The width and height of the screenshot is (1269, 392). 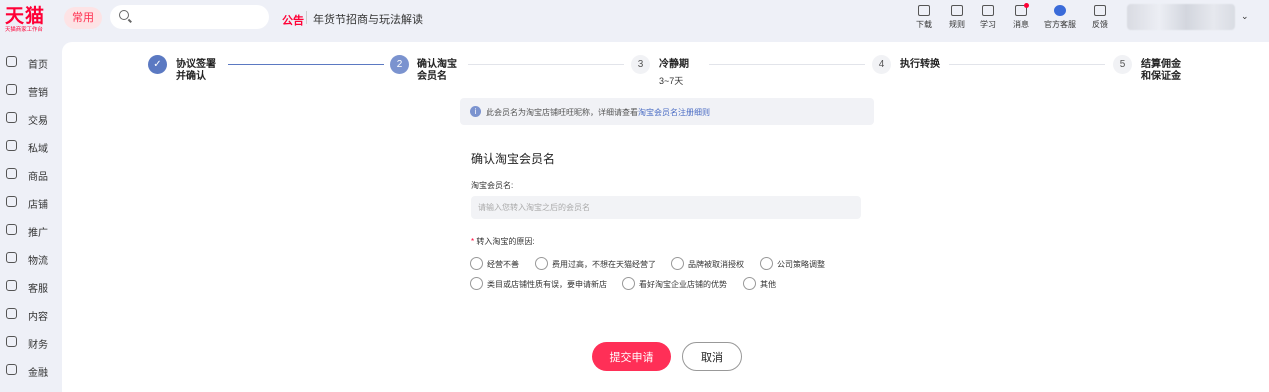 I want to click on step-1-title: 协议签署 并确认, so click(x=196, y=71).